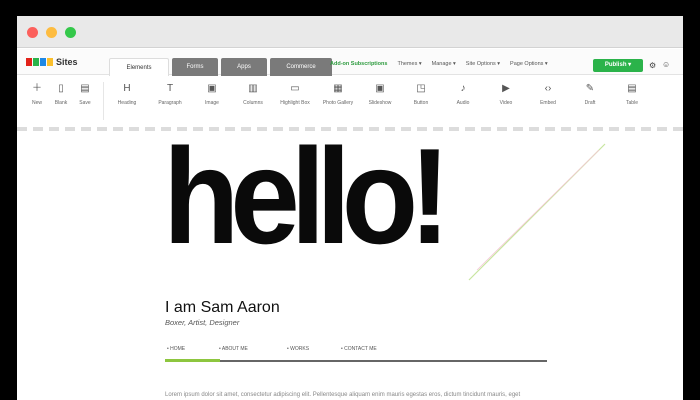  Describe the element at coordinates (548, 103) in the screenshot. I see `toolbar-embed-label: Embed` at that location.